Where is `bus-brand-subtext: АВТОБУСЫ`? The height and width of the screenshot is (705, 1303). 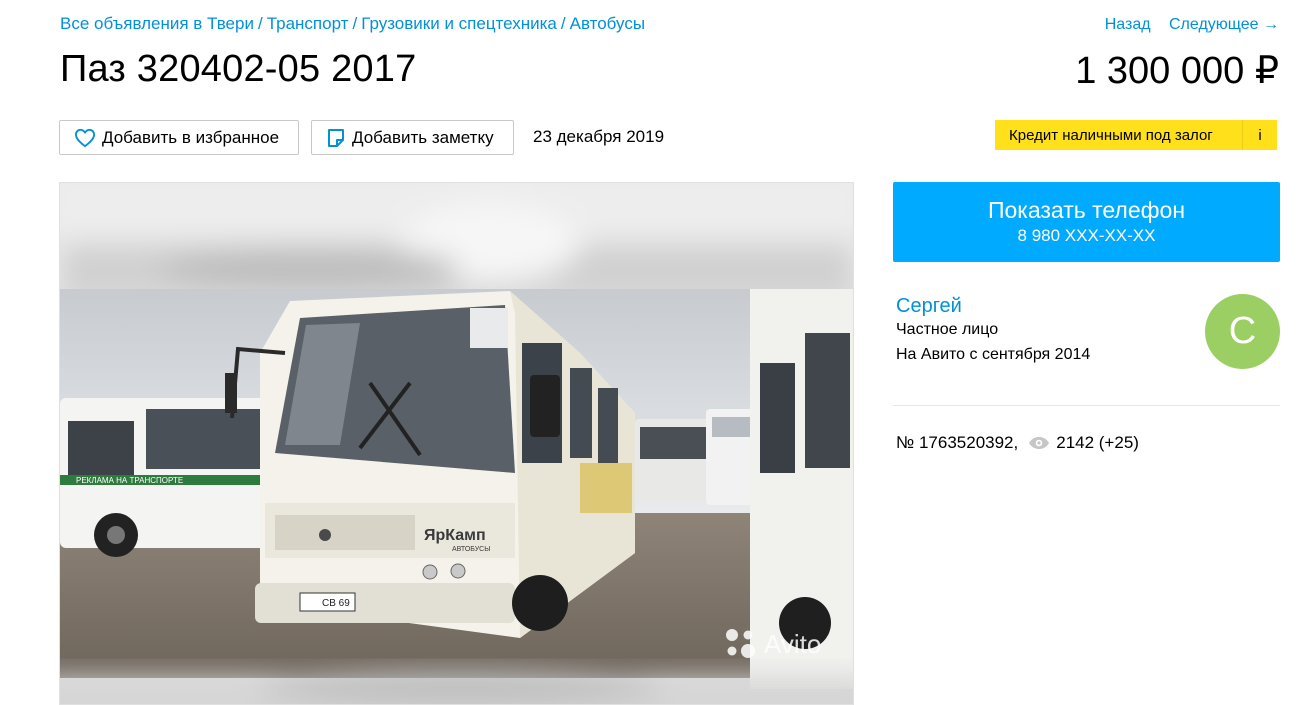
bus-brand-subtext: АВТОБУСЫ is located at coordinates (471, 549).